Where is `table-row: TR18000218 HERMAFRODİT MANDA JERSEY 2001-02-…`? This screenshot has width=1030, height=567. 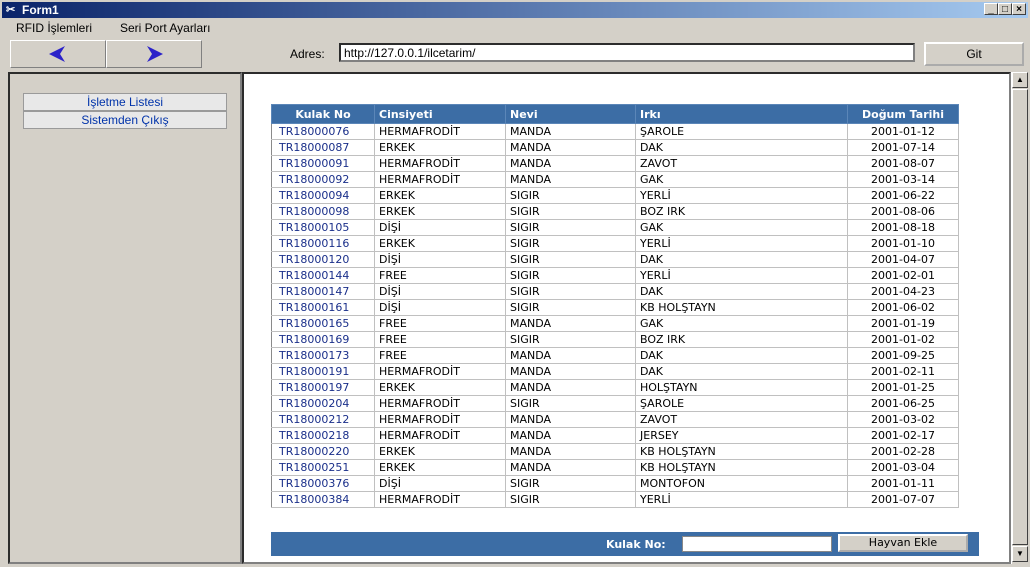
table-row: TR18000218 HERMAFRODİT MANDA JERSEY 2001-02-… is located at coordinates (615, 435).